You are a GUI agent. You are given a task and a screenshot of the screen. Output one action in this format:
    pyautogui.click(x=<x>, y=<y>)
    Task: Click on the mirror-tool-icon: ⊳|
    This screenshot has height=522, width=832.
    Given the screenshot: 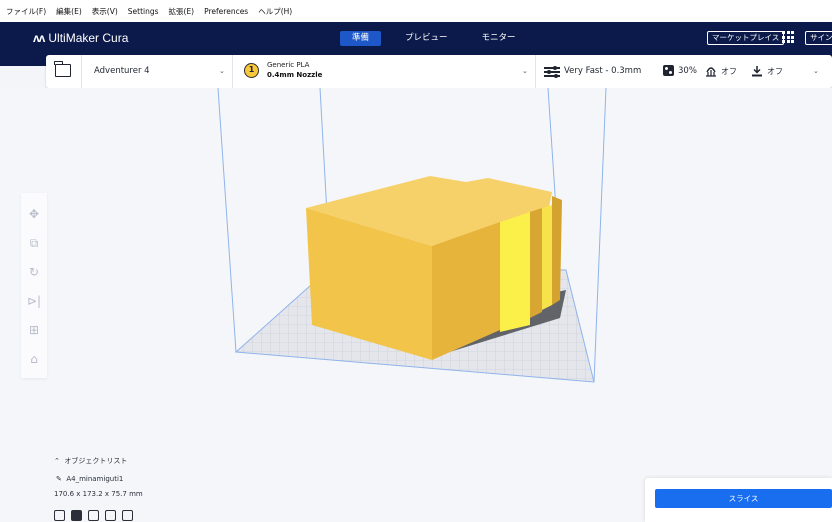 What is the action you would take?
    pyautogui.click(x=34, y=301)
    